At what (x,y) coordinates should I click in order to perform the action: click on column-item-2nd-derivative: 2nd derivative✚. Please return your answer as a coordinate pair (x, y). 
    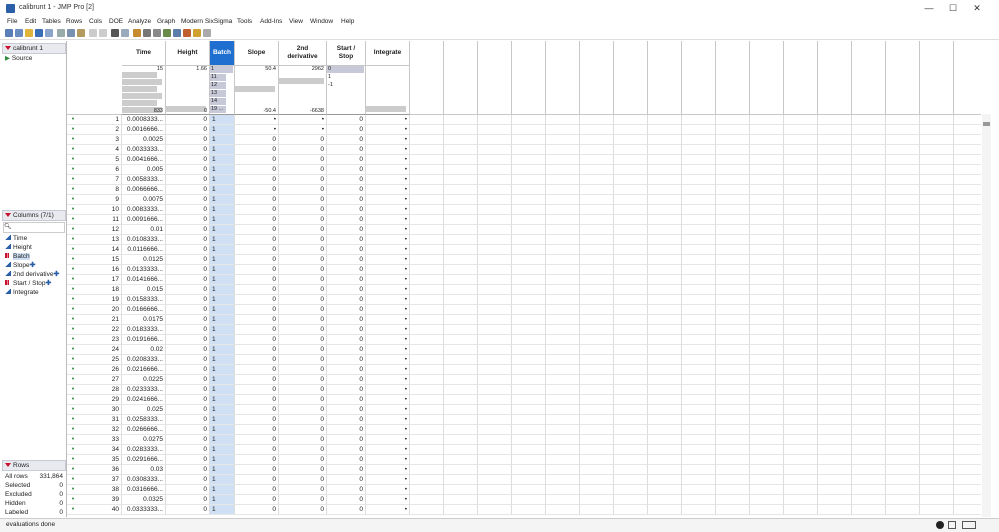
    Looking at the image, I should click on (32, 274).